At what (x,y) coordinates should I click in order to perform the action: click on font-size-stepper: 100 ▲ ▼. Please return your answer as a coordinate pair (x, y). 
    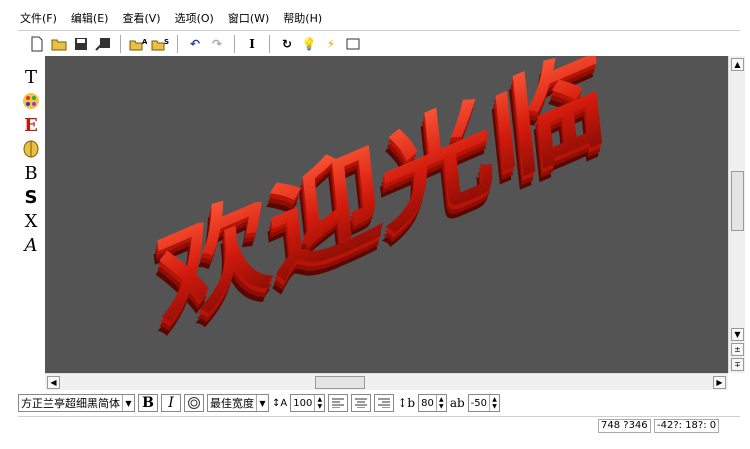
    Looking at the image, I should click on (308, 403).